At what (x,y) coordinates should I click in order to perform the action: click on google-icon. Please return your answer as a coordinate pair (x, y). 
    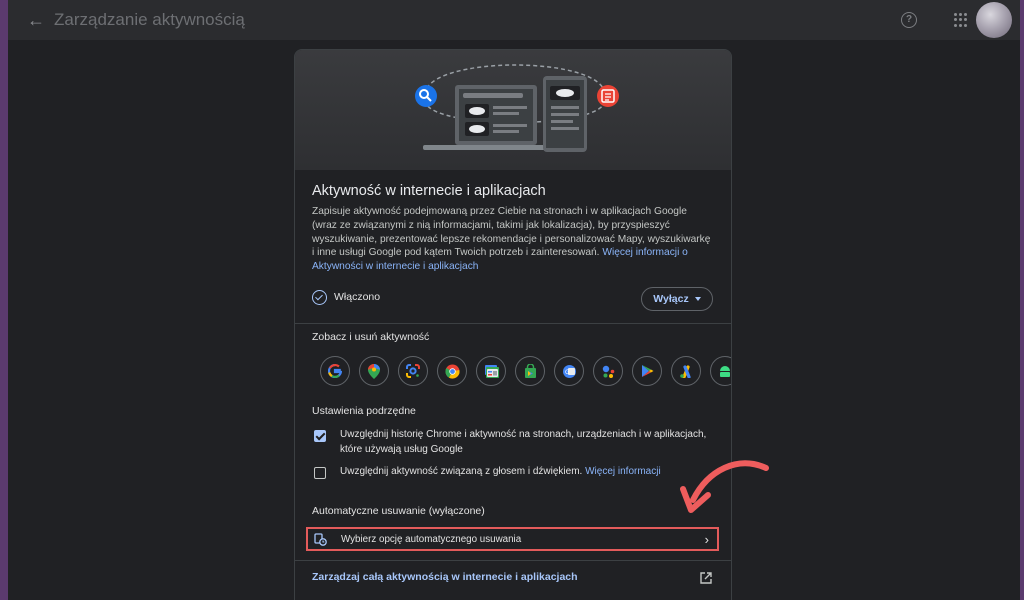
    Looking at the image, I should click on (335, 371).